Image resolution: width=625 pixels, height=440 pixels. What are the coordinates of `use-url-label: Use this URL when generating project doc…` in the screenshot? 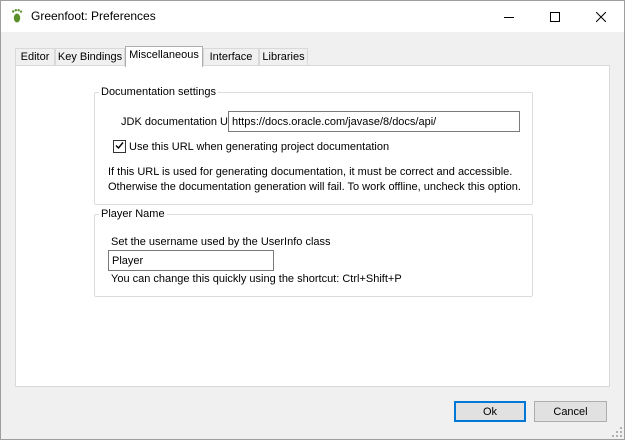 It's located at (259, 147).